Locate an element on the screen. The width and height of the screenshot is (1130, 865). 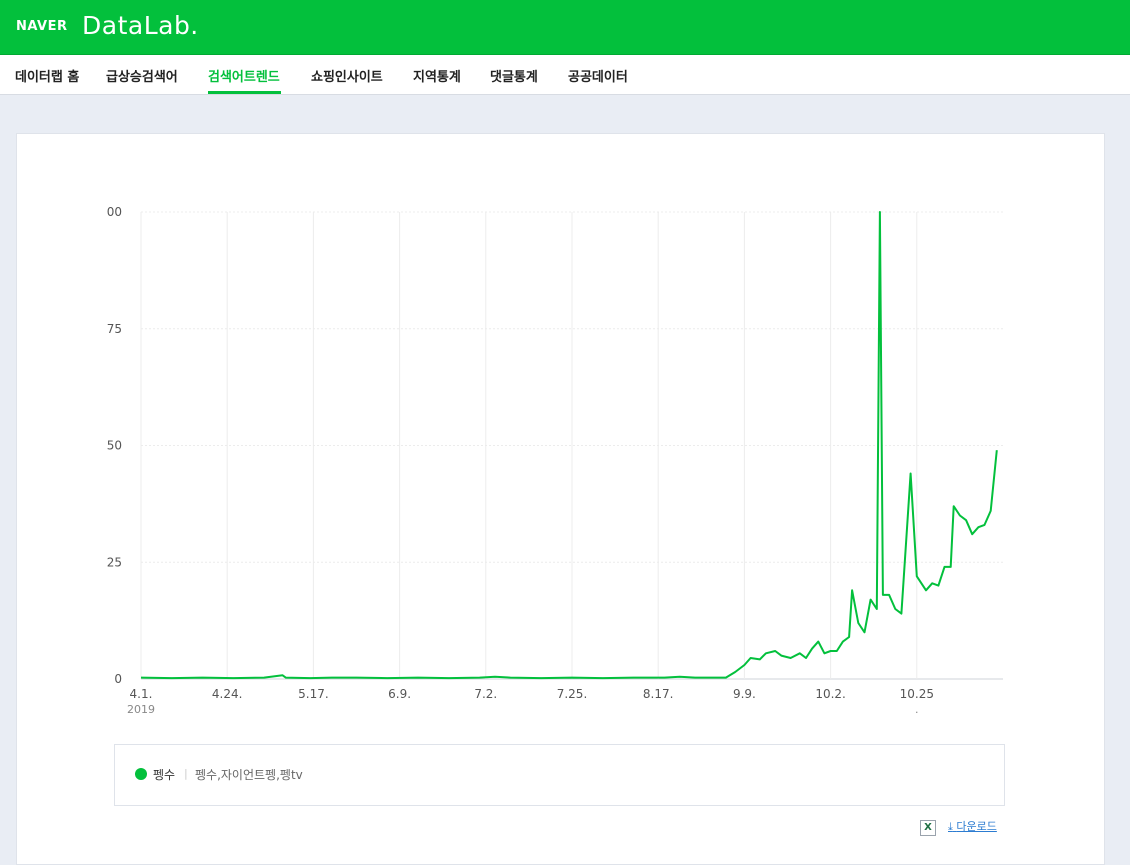
x-year-label: 2019 is located at coordinates (141, 709).